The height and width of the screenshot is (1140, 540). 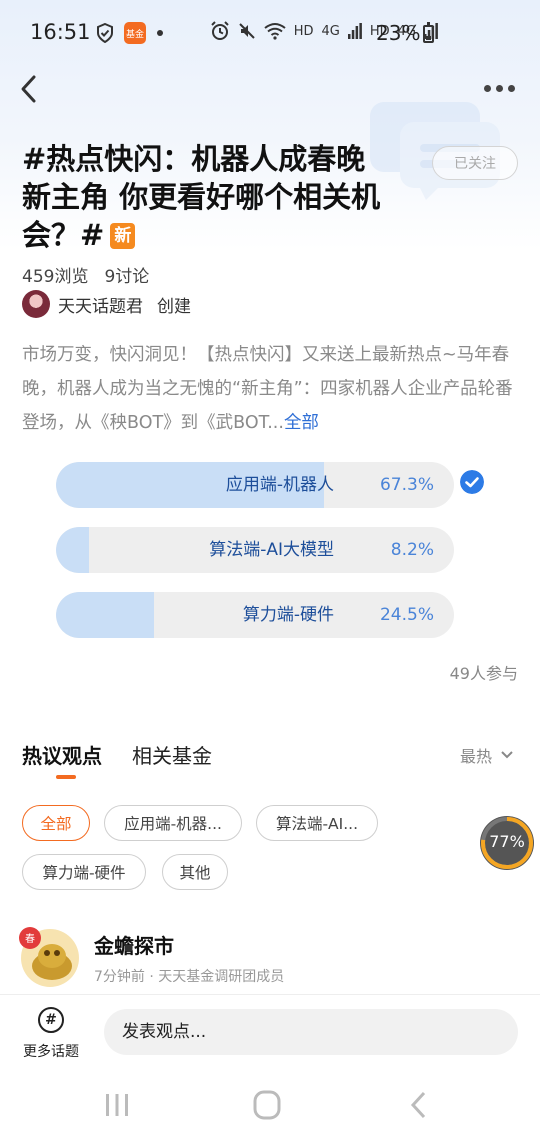 I want to click on topic-title: #热点快闪：机器人成春晚新主角 你更看好哪个相关机会？# 新, so click(x=202, y=197).